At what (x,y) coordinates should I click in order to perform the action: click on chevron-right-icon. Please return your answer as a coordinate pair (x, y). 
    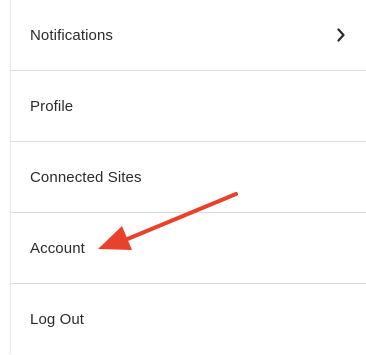
    Looking at the image, I should click on (341, 35).